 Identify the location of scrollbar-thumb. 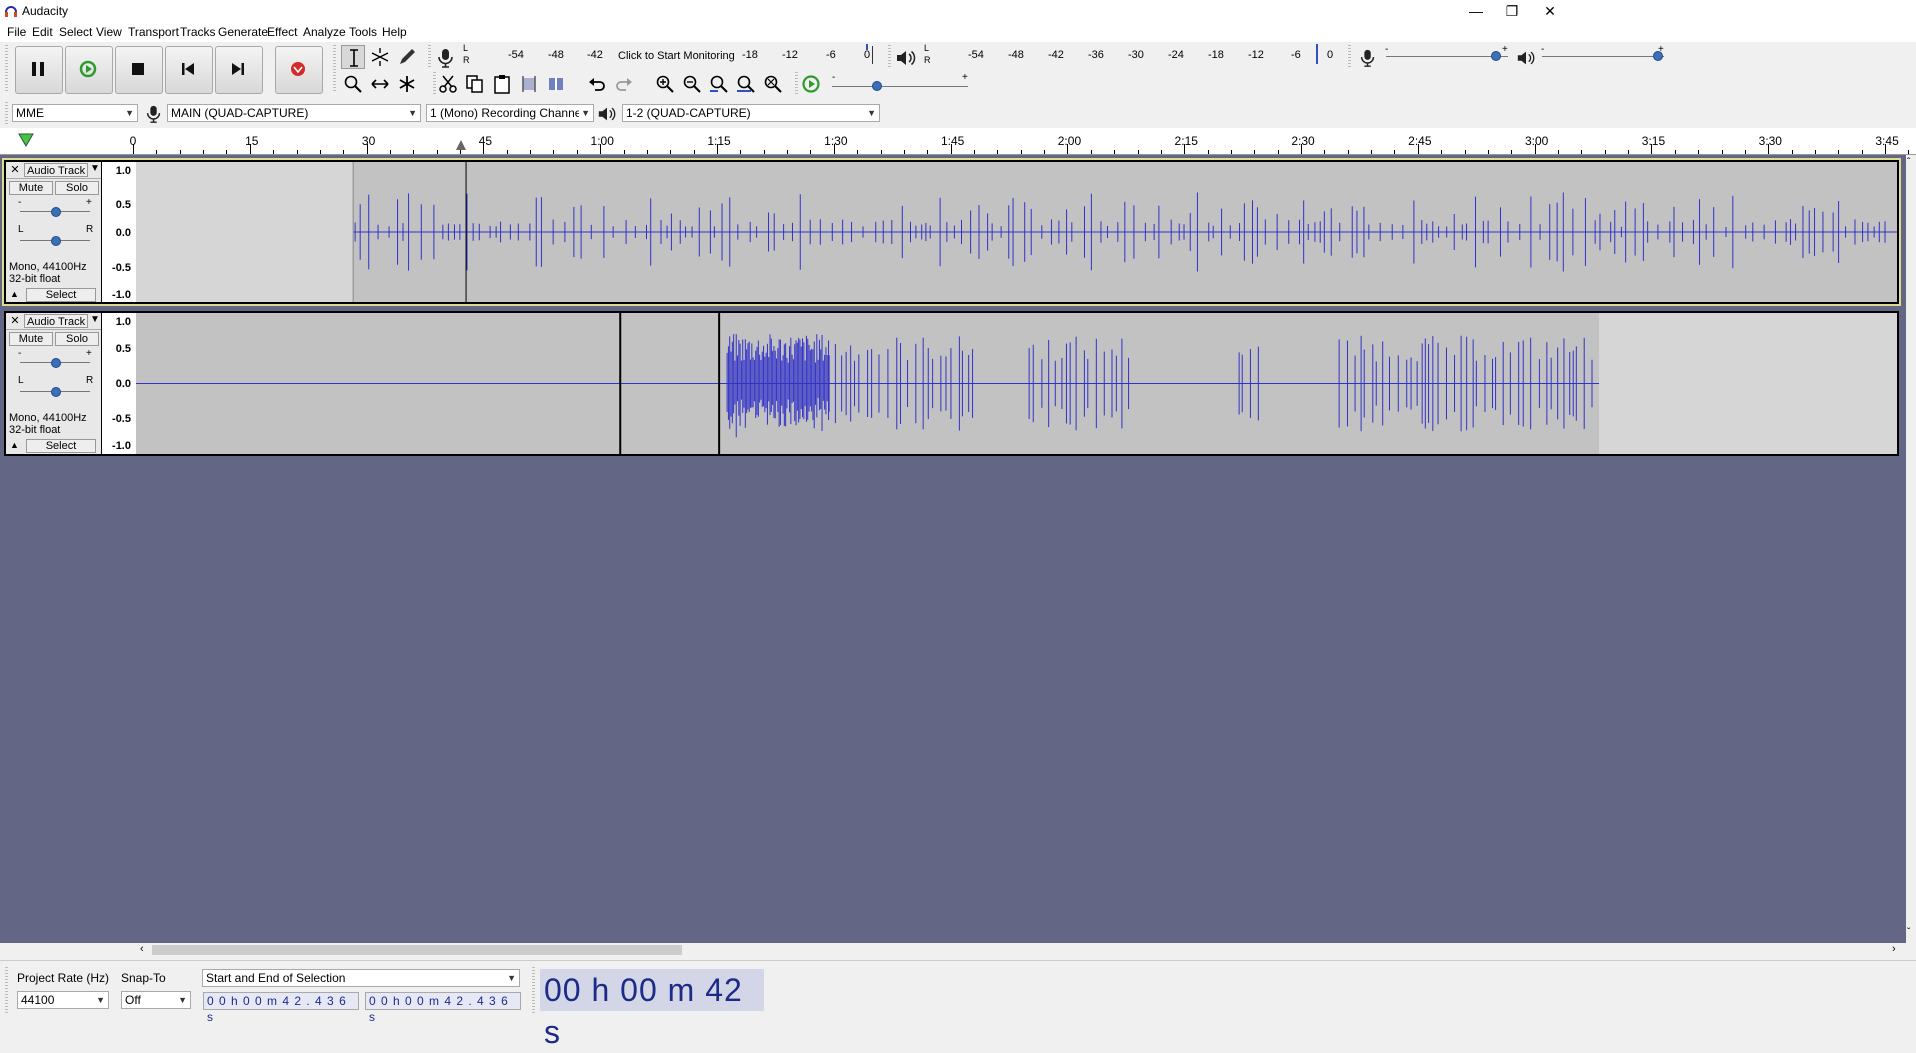
(417, 950).